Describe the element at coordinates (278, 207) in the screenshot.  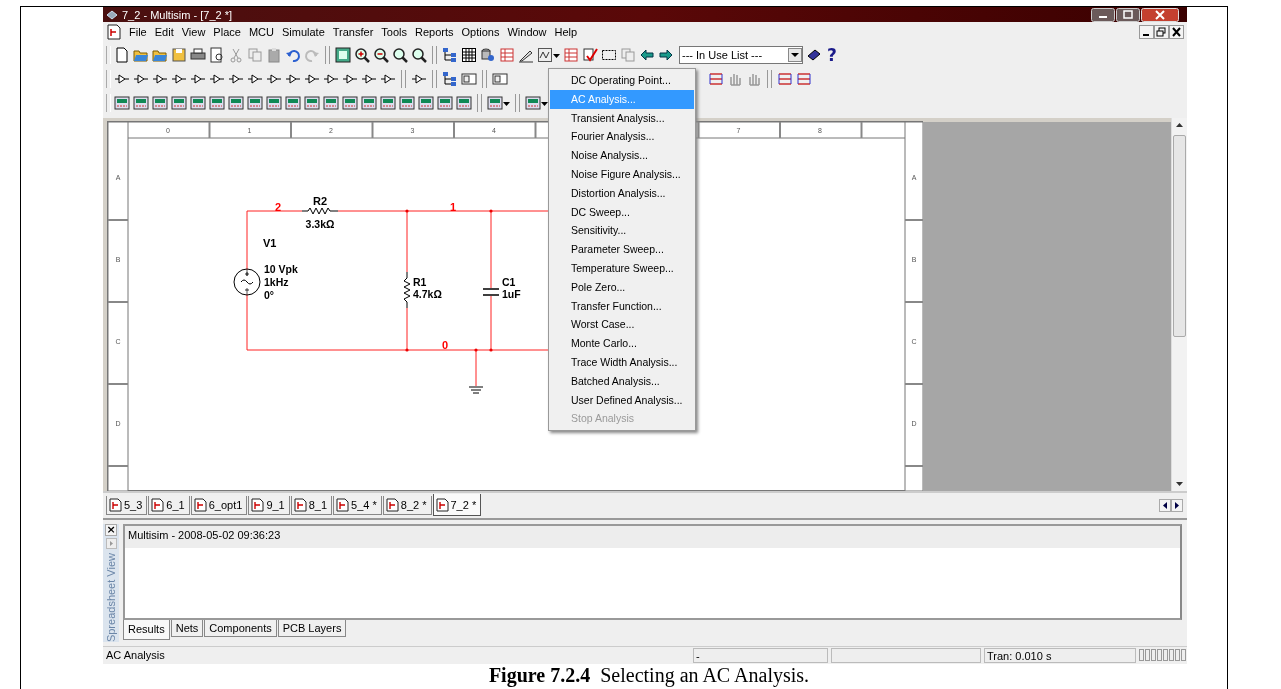
I see `net-label: 2` at that location.